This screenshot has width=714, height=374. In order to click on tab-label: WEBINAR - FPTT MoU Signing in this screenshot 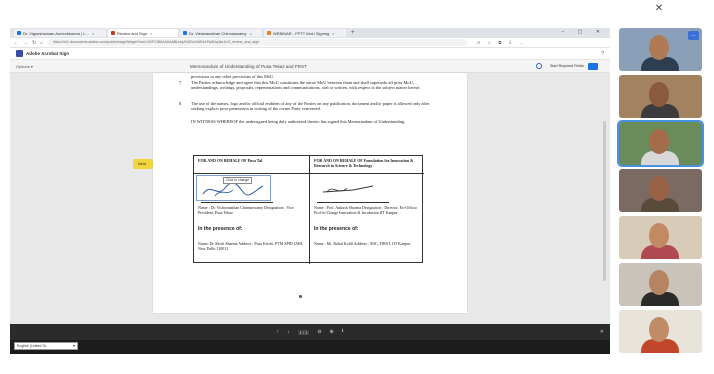, I will do `click(301, 33)`.